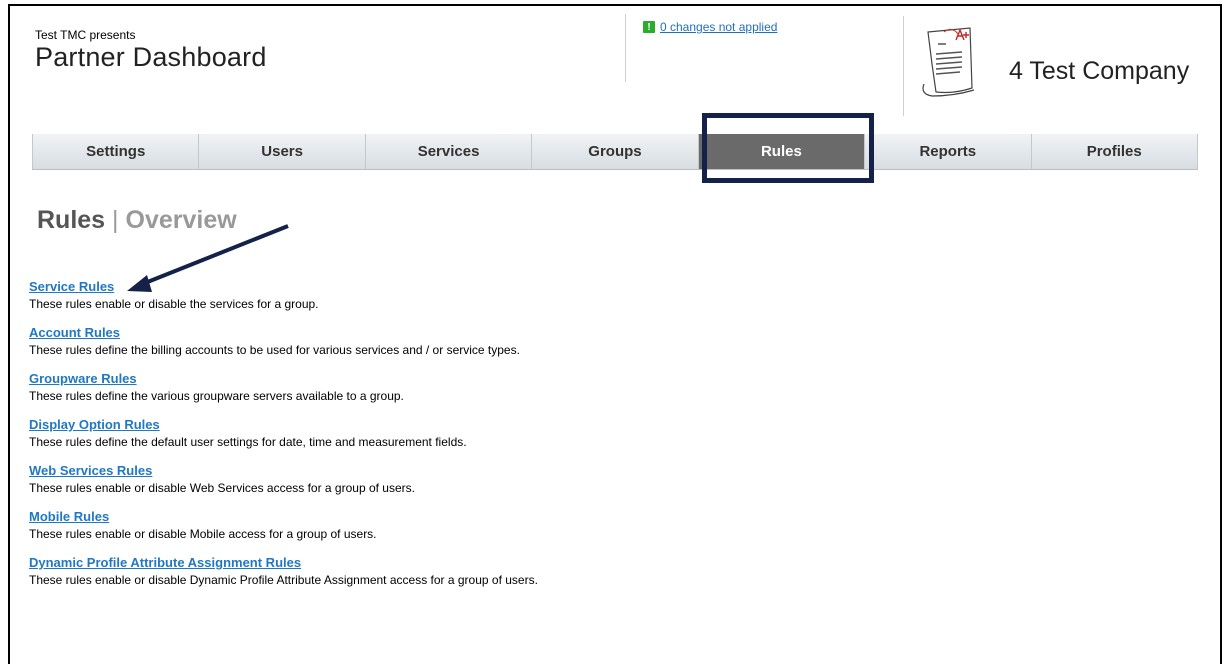 The height and width of the screenshot is (664, 1227). I want to click on page-subtitle: Overview, so click(181, 220).